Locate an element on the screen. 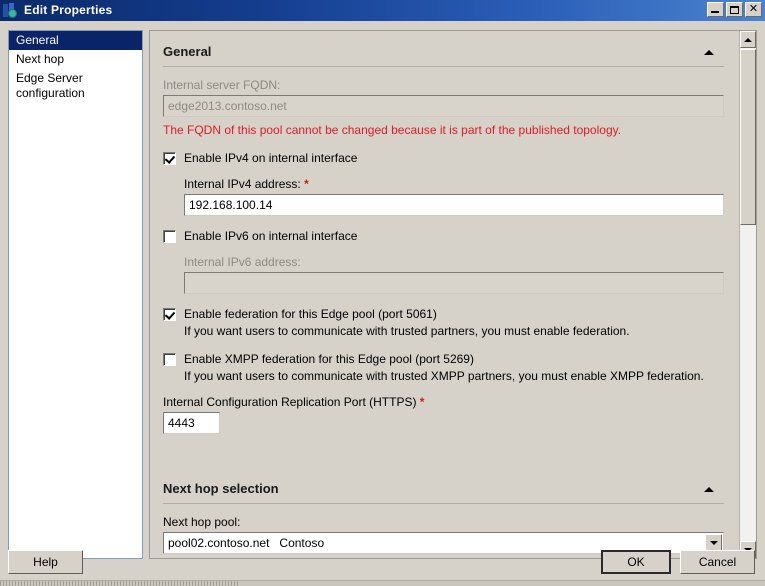 Image resolution: width=765 pixels, height=586 pixels. section-title-general: General is located at coordinates (187, 51).